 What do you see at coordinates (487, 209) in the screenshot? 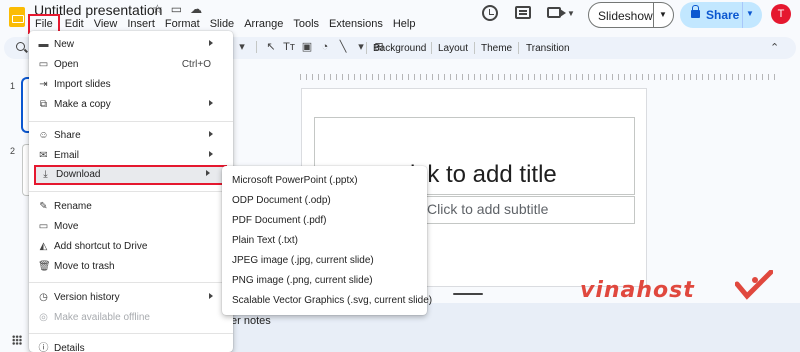
I see `subtitle-placeholder: Click to add subtitle` at bounding box center [487, 209].